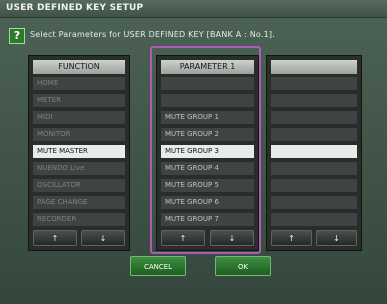 The width and height of the screenshot is (387, 304). I want to click on function-item-page-change: PAGE CHANGE, so click(79, 202).